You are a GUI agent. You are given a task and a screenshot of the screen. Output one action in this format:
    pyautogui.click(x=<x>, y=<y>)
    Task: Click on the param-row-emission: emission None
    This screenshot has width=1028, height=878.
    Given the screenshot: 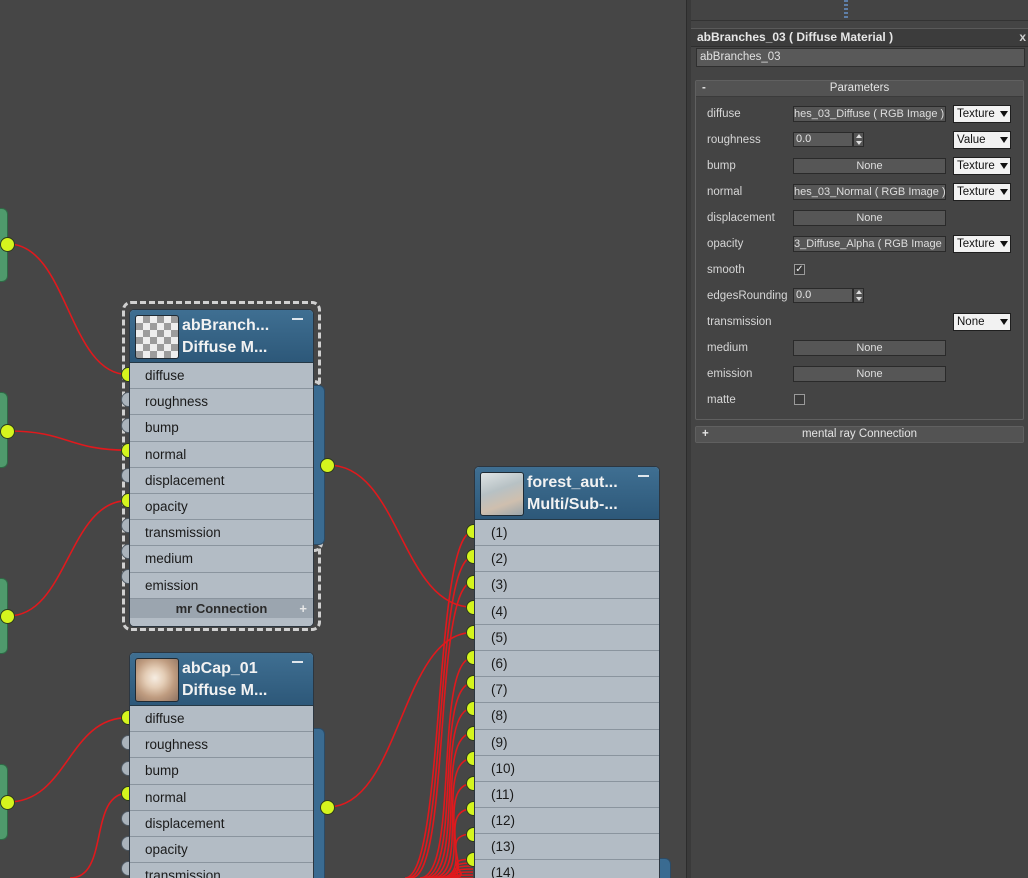 What is the action you would take?
    pyautogui.click(x=859, y=375)
    